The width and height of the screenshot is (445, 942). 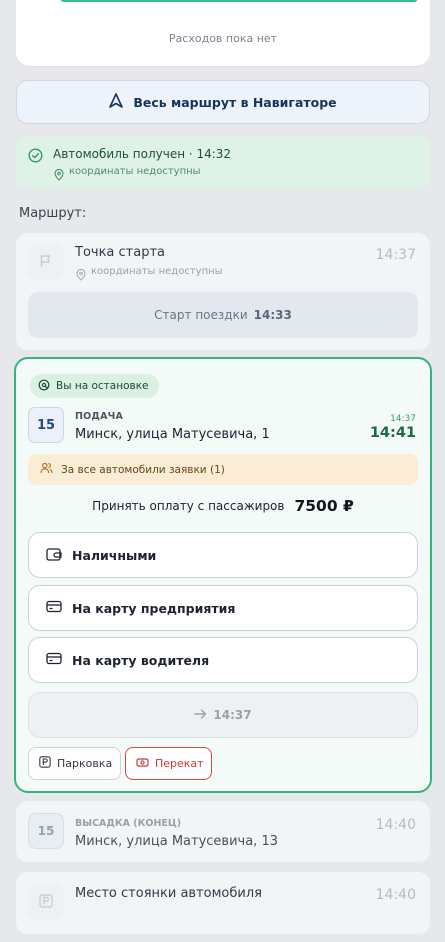 What do you see at coordinates (99, 416) in the screenshot?
I see `stop-type: ПОДАЧА` at bounding box center [99, 416].